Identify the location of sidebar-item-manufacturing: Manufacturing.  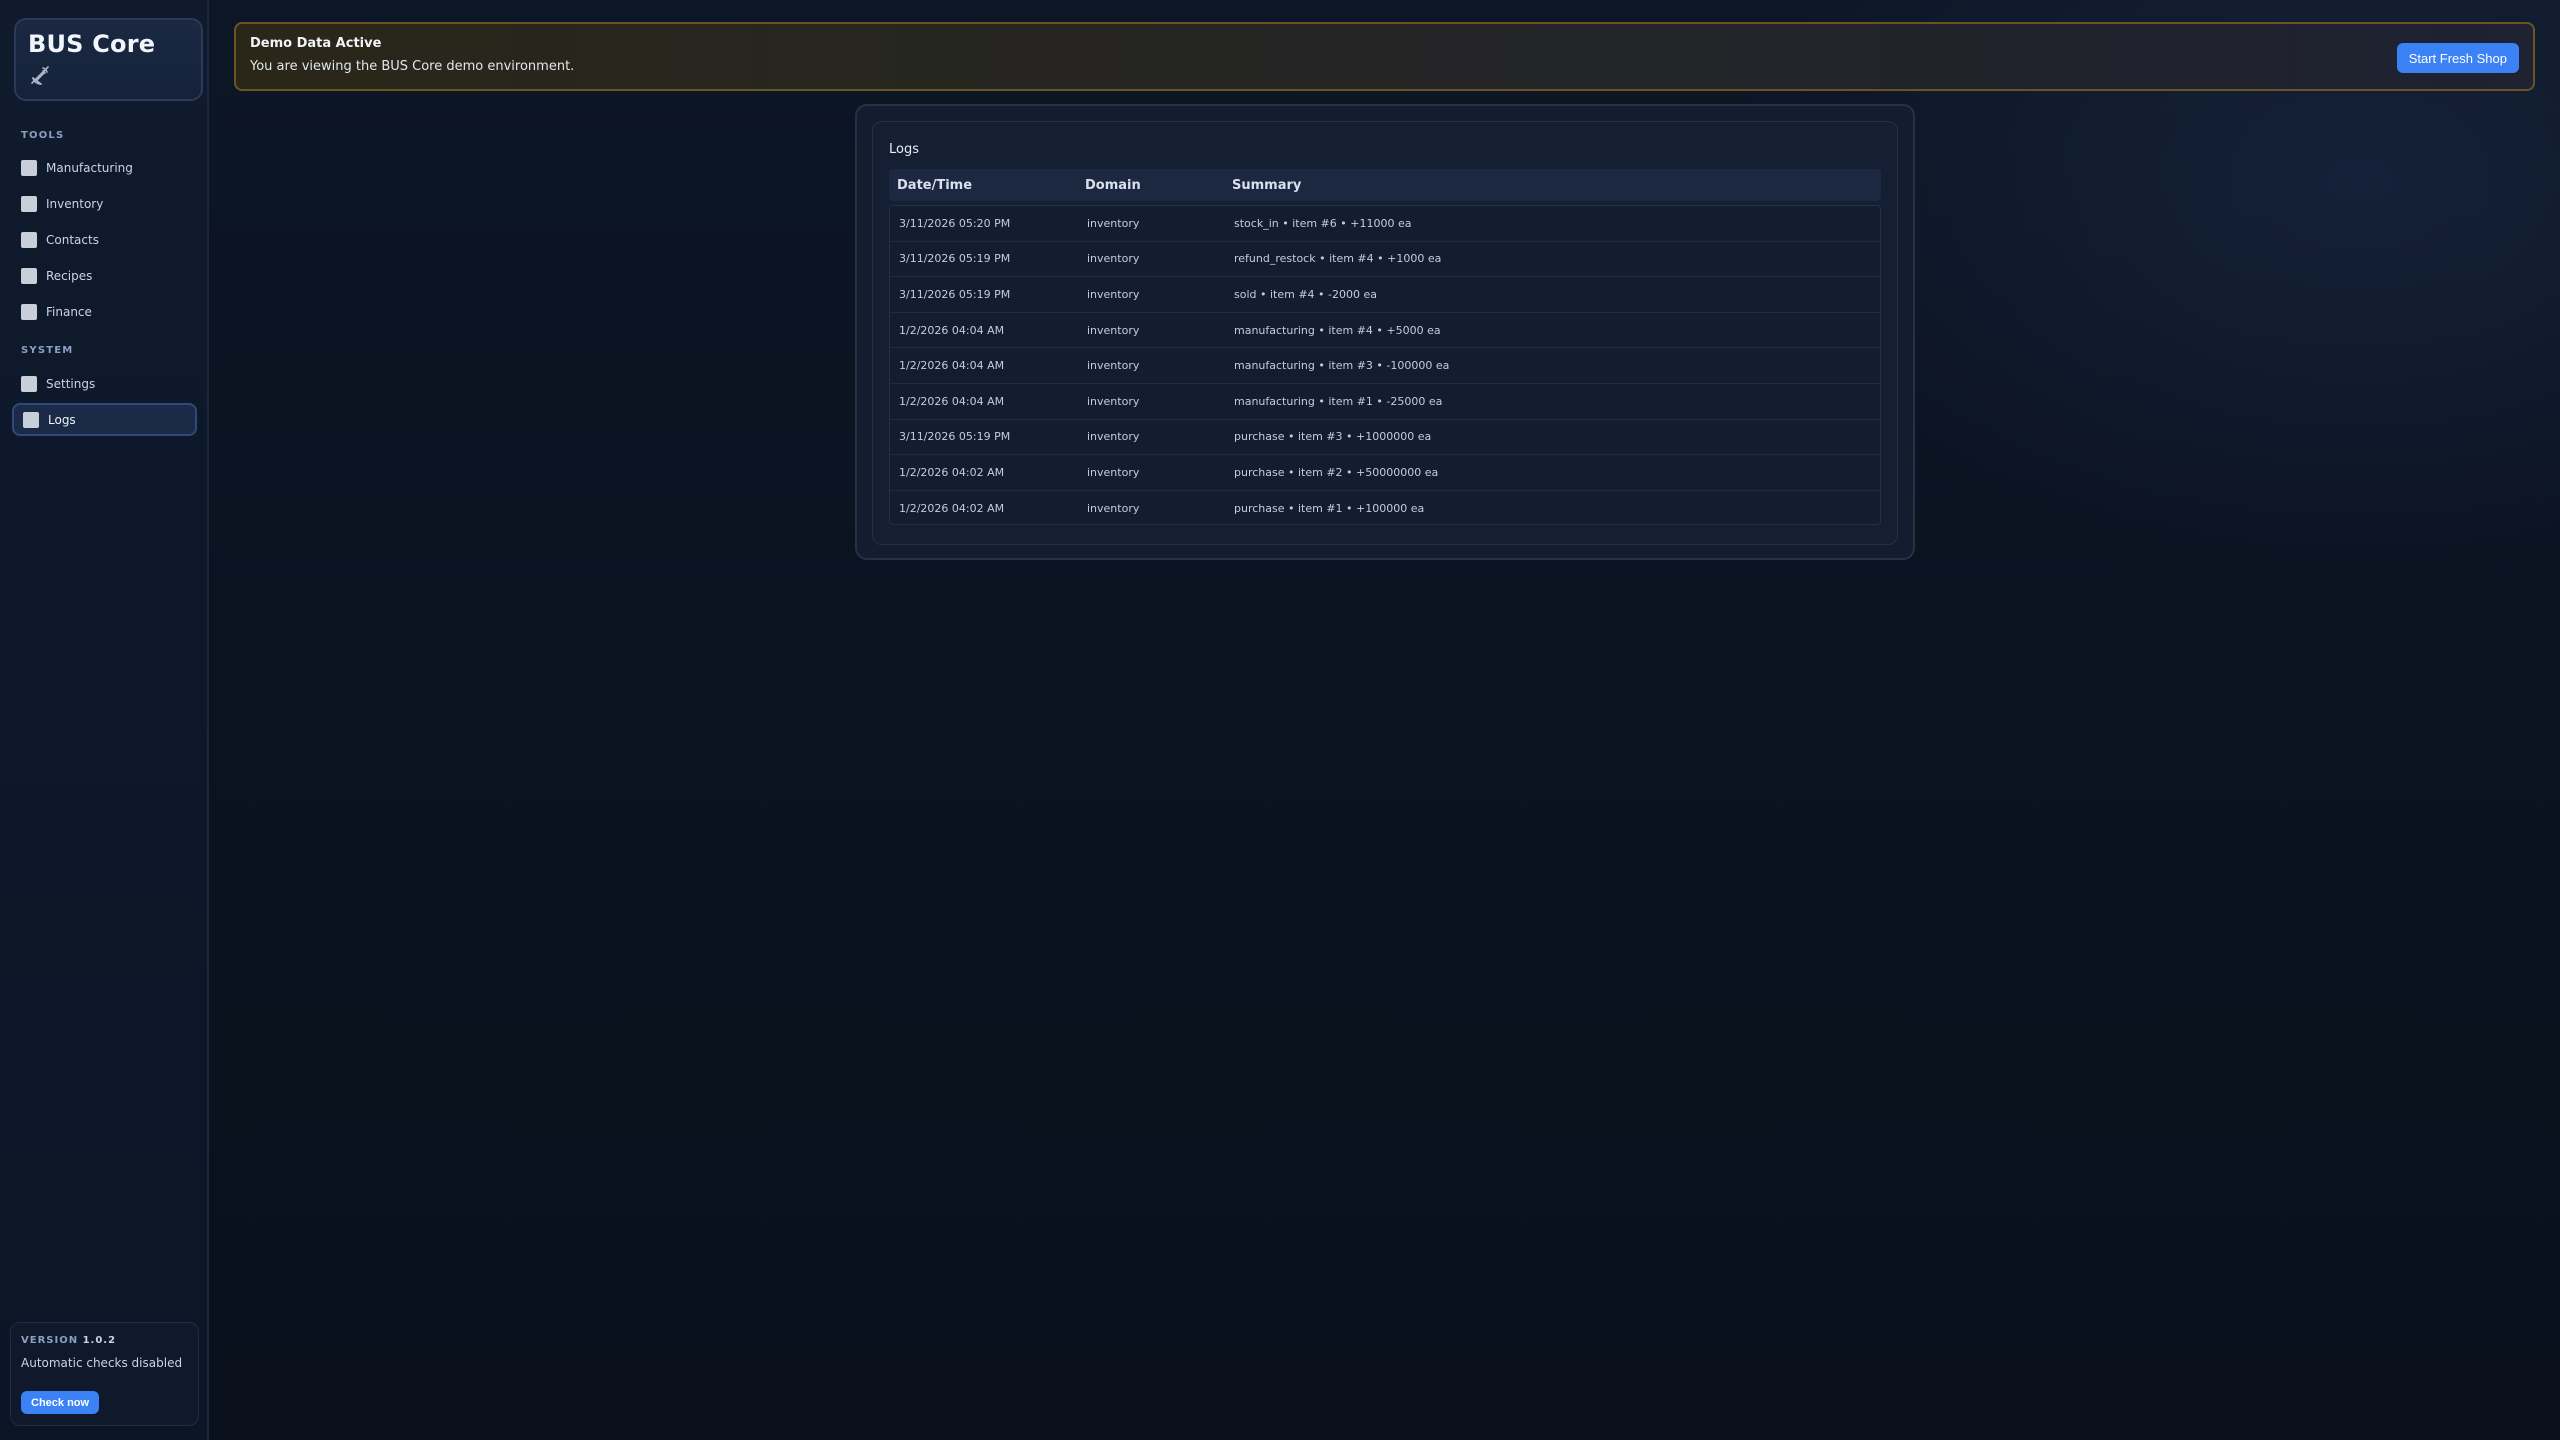
(104, 167).